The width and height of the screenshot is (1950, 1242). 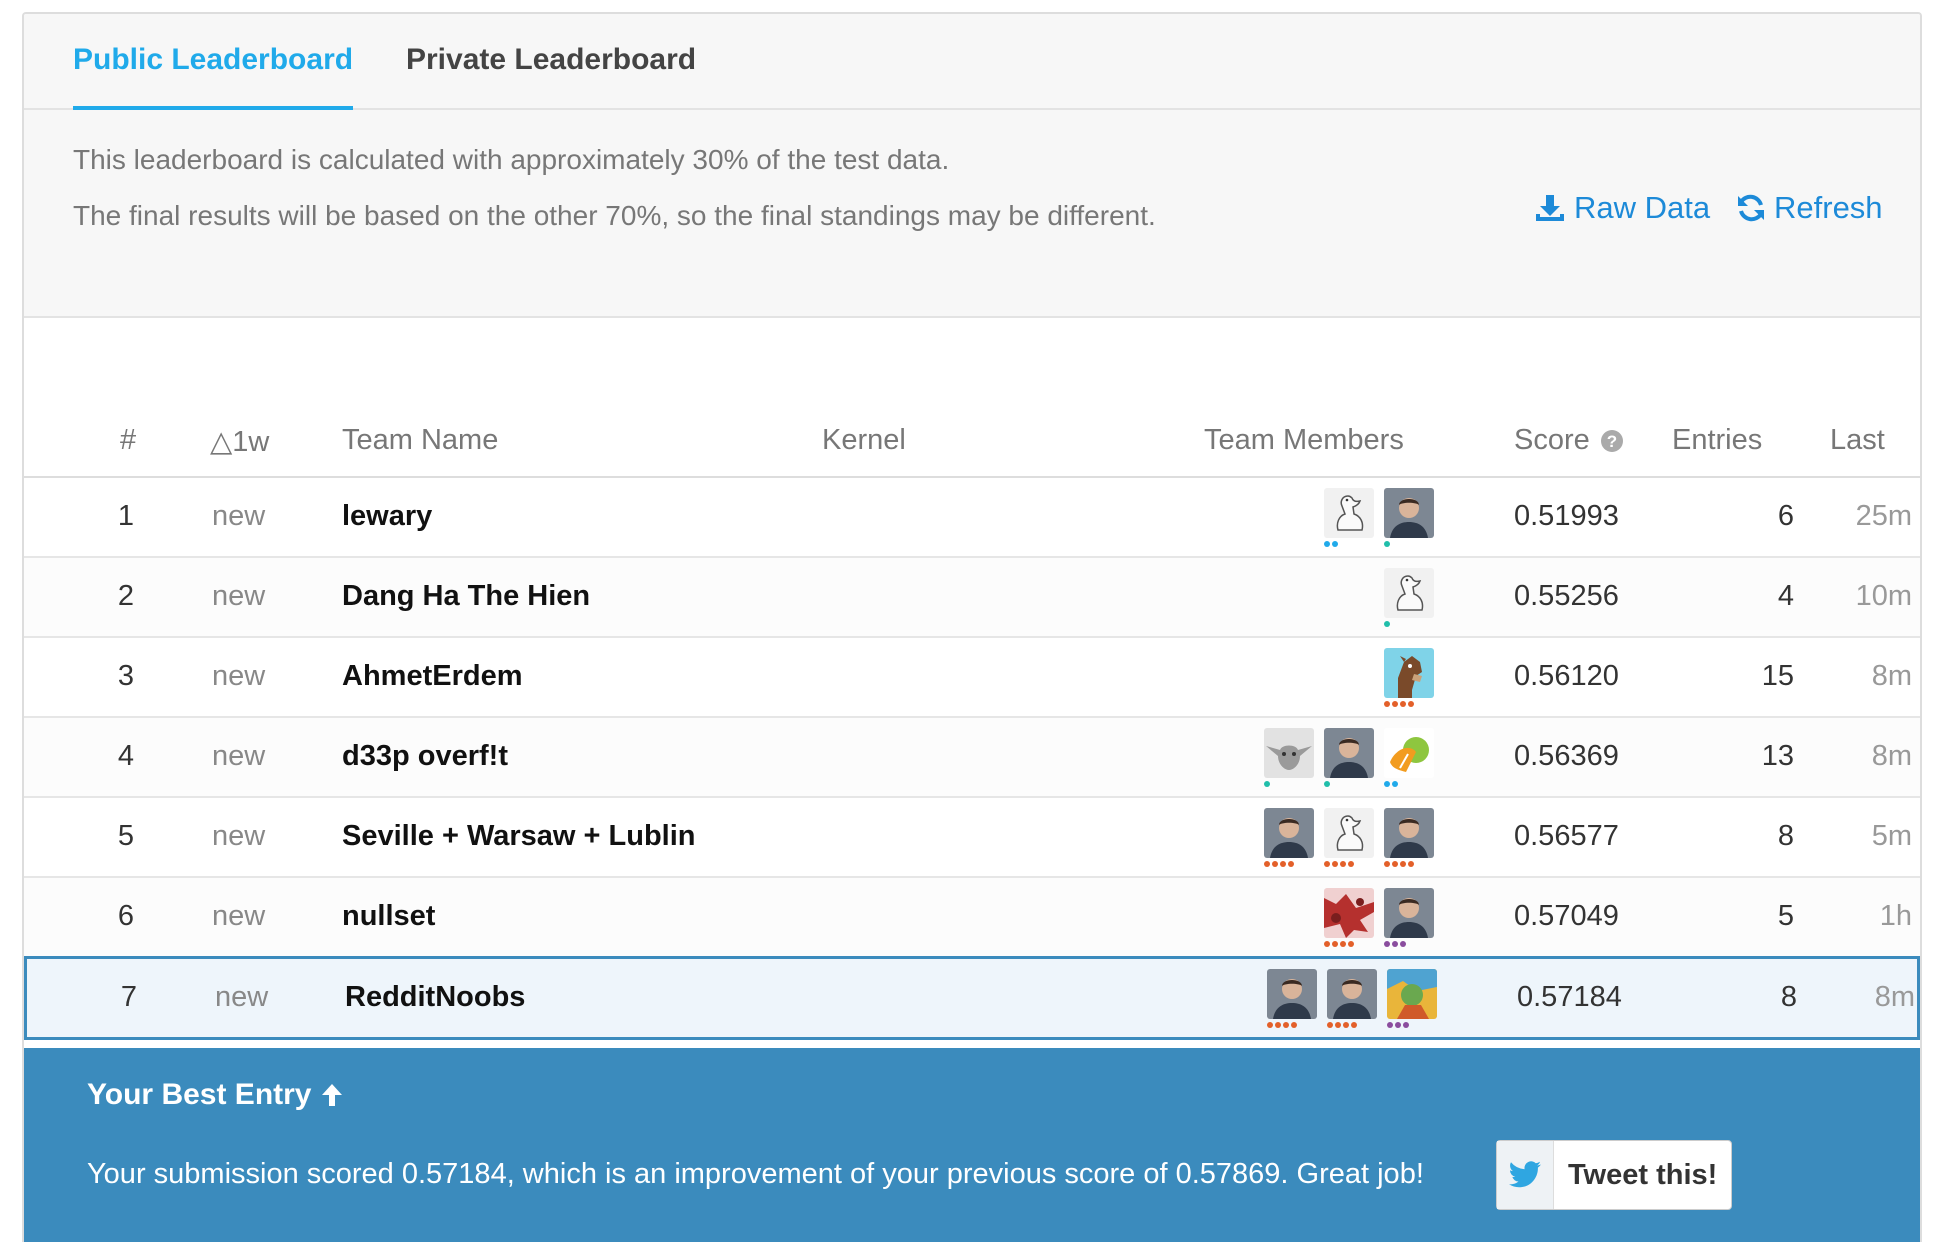 I want to click on team-name-link: lewary, so click(x=387, y=516).